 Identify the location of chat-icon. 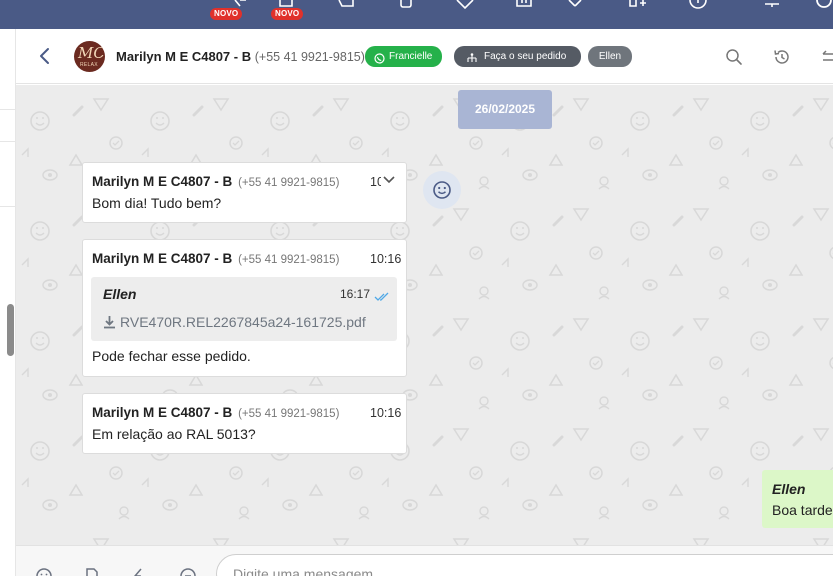
(347, 5).